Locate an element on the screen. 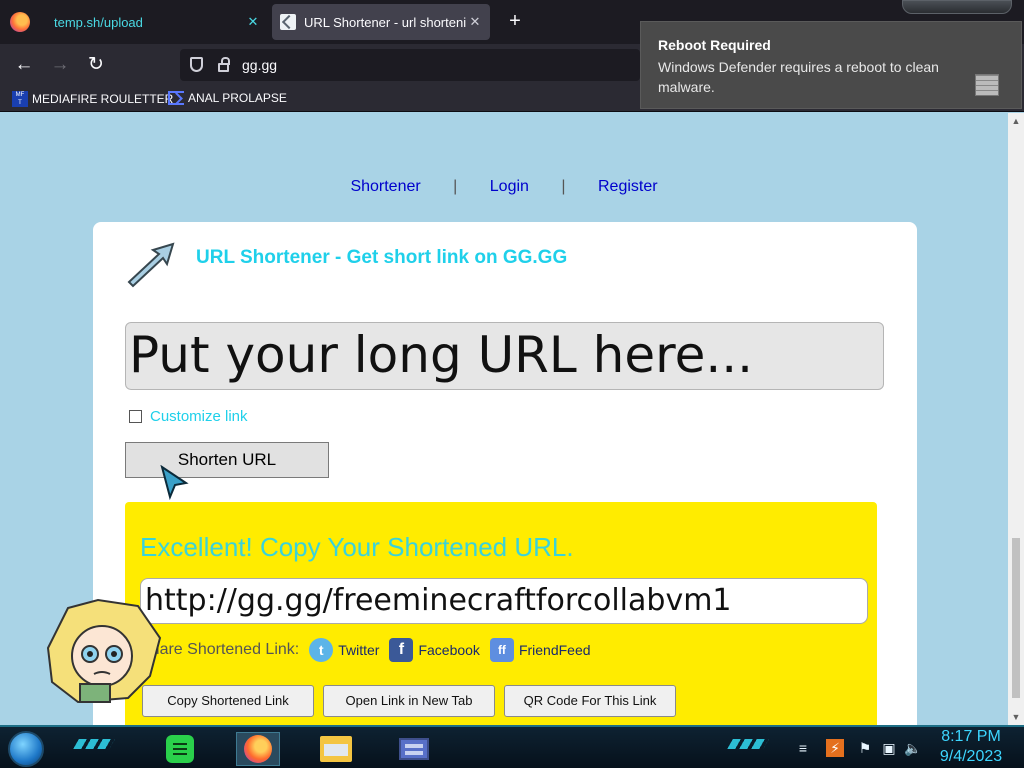 The height and width of the screenshot is (768, 1024). tab-url-shortener: URL Shortener - url shortening ✕ is located at coordinates (381, 22).